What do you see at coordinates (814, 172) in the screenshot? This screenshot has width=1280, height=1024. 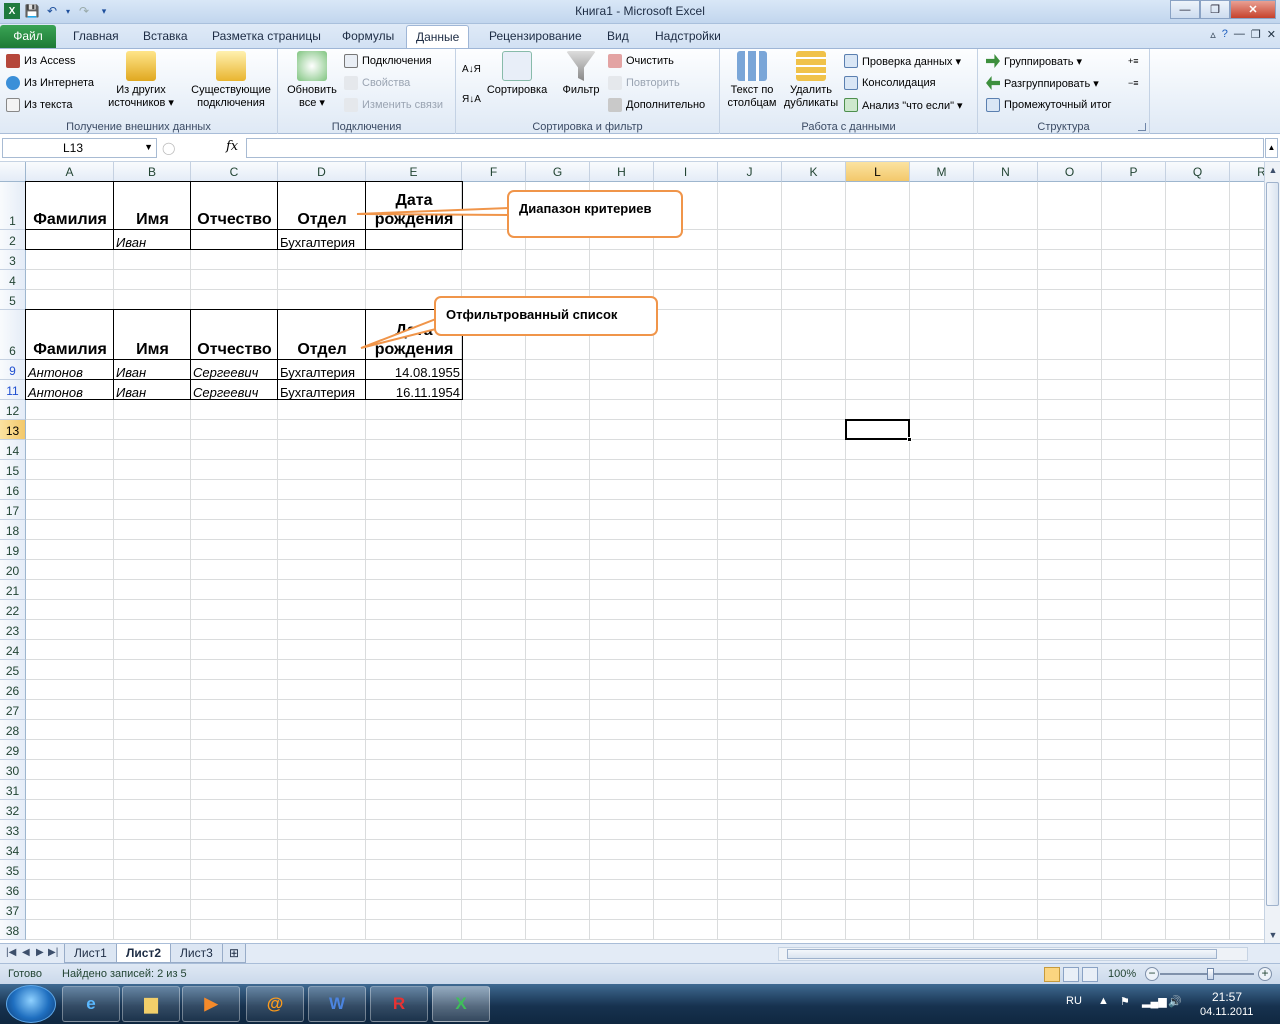 I see `column-header-k: K` at bounding box center [814, 172].